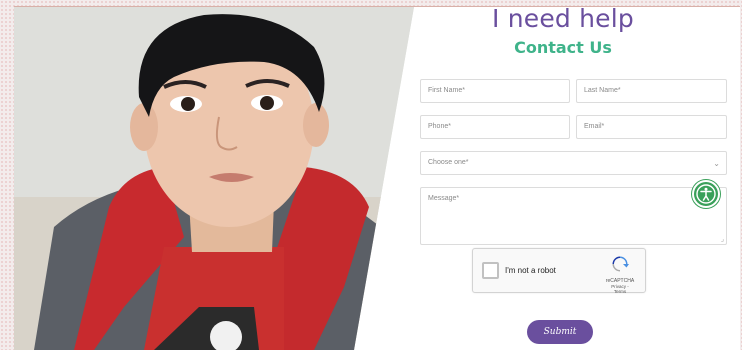  I want to click on email-input: Email*, so click(651, 127).